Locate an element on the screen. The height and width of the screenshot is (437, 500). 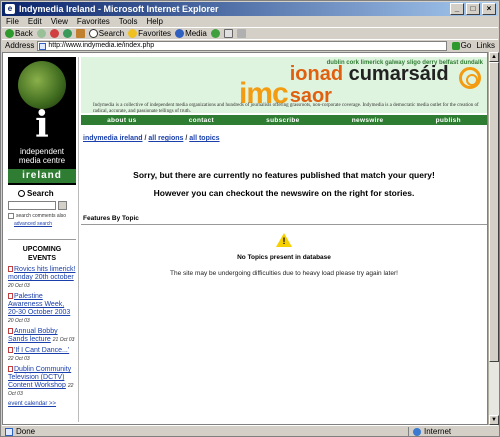
logo-line-1: independent is located at coordinates (42, 151).